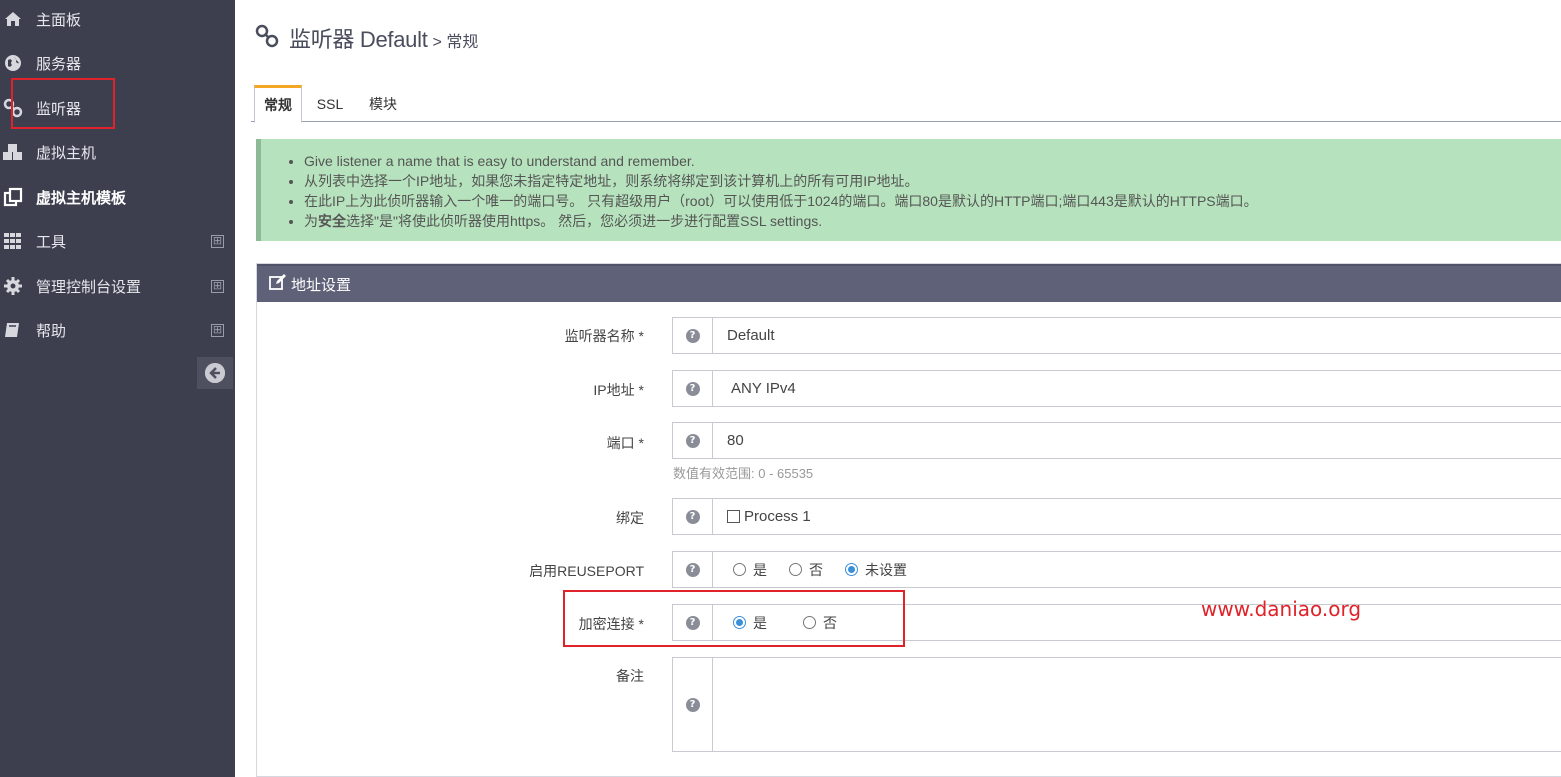 The height and width of the screenshot is (777, 1561). I want to click on panel-header: 地址设置, so click(909, 283).